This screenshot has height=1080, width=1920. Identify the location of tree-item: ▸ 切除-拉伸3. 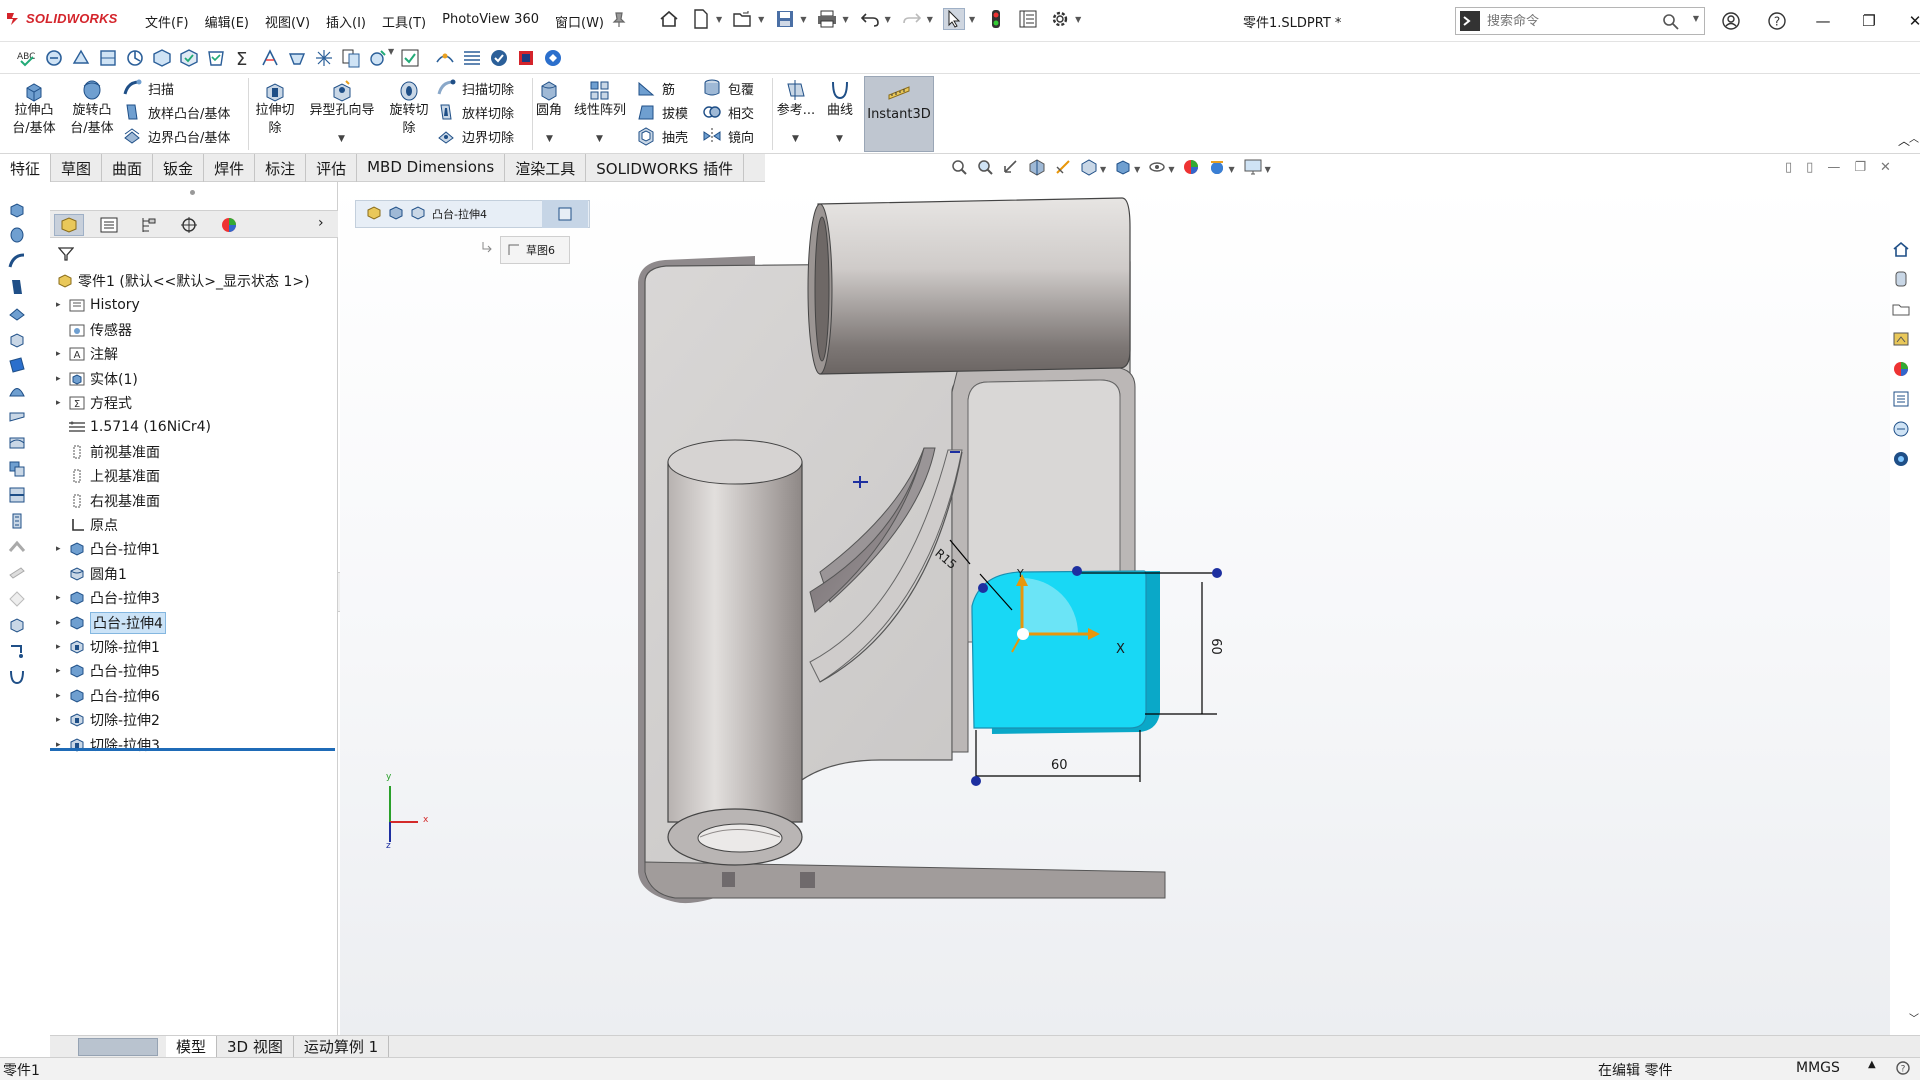
(108, 745).